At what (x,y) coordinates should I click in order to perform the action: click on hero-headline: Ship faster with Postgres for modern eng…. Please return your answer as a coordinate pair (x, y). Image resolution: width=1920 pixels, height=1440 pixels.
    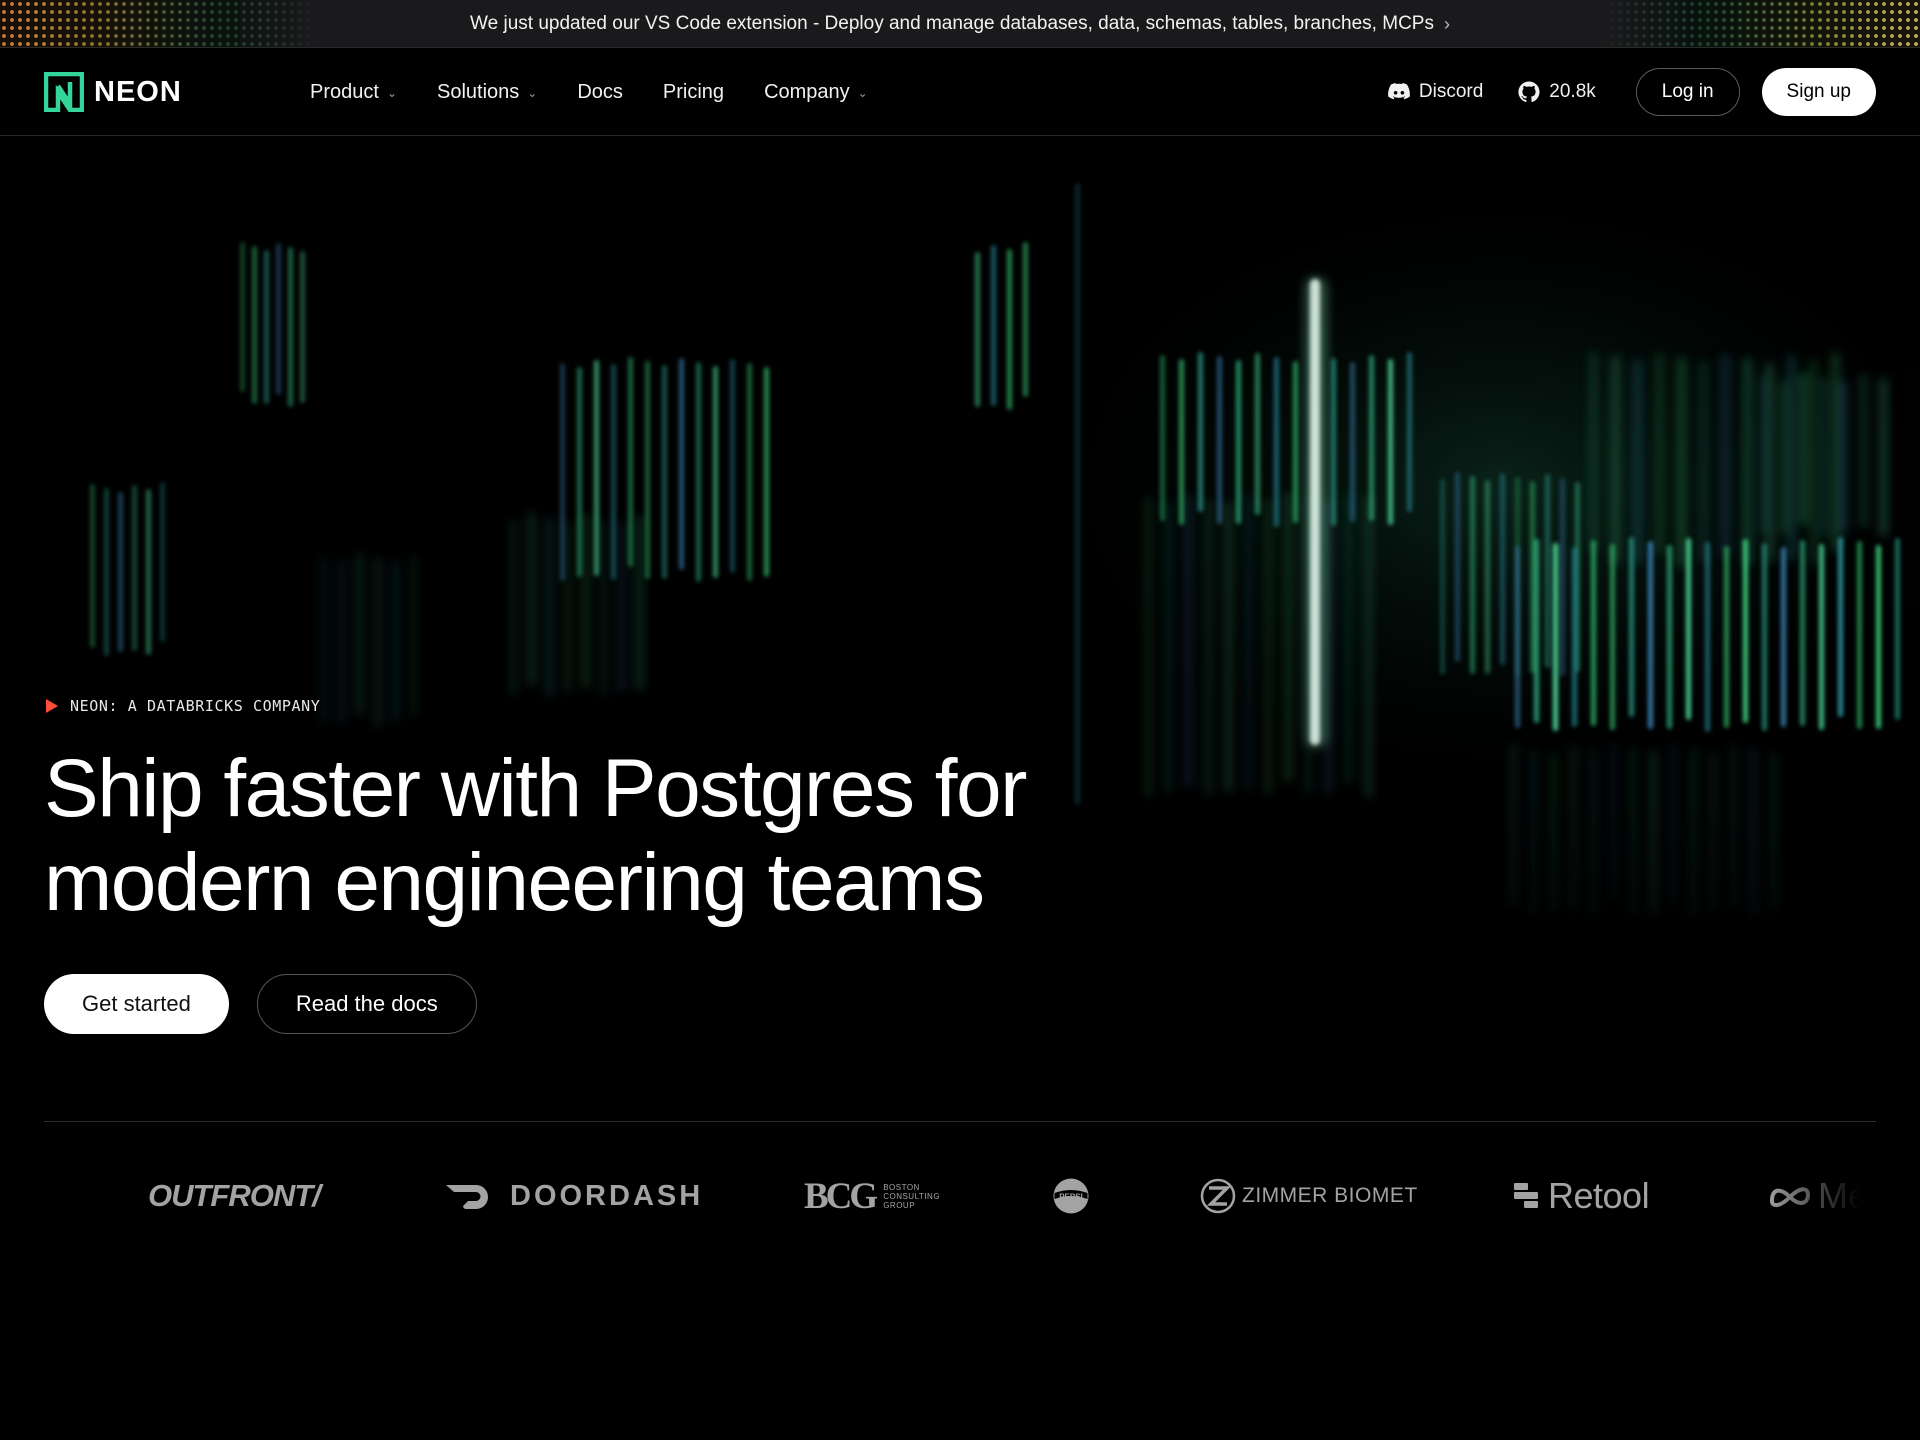
    Looking at the image, I should click on (594, 836).